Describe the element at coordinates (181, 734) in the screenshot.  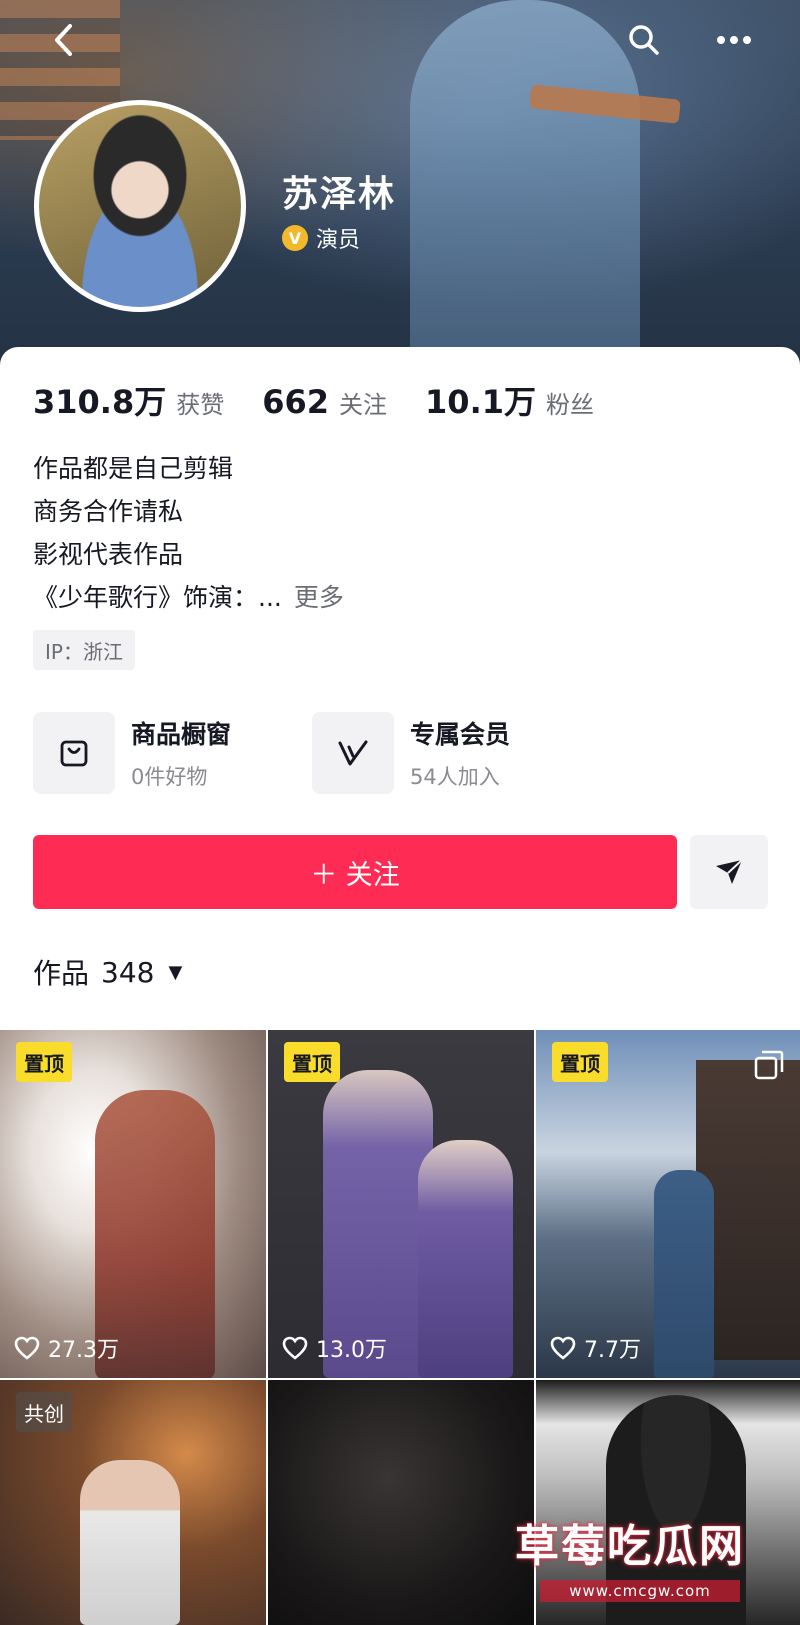
I see `shop-title: 商品橱窗` at that location.